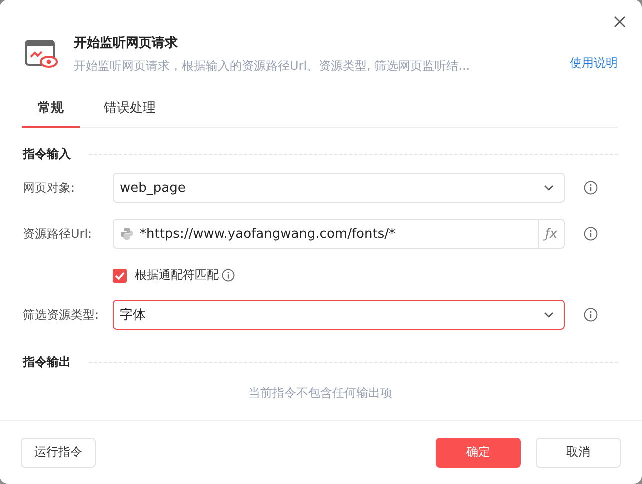  What do you see at coordinates (51, 111) in the screenshot?
I see `tab: 常规` at bounding box center [51, 111].